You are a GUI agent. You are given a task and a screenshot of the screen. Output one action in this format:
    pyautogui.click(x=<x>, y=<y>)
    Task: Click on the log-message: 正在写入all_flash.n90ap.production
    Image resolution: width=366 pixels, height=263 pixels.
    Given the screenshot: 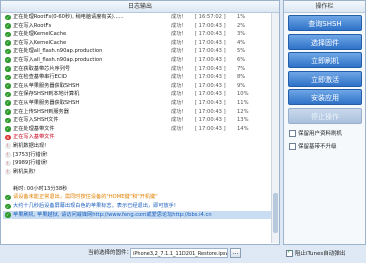 What is the action you would take?
    pyautogui.click(x=58, y=59)
    